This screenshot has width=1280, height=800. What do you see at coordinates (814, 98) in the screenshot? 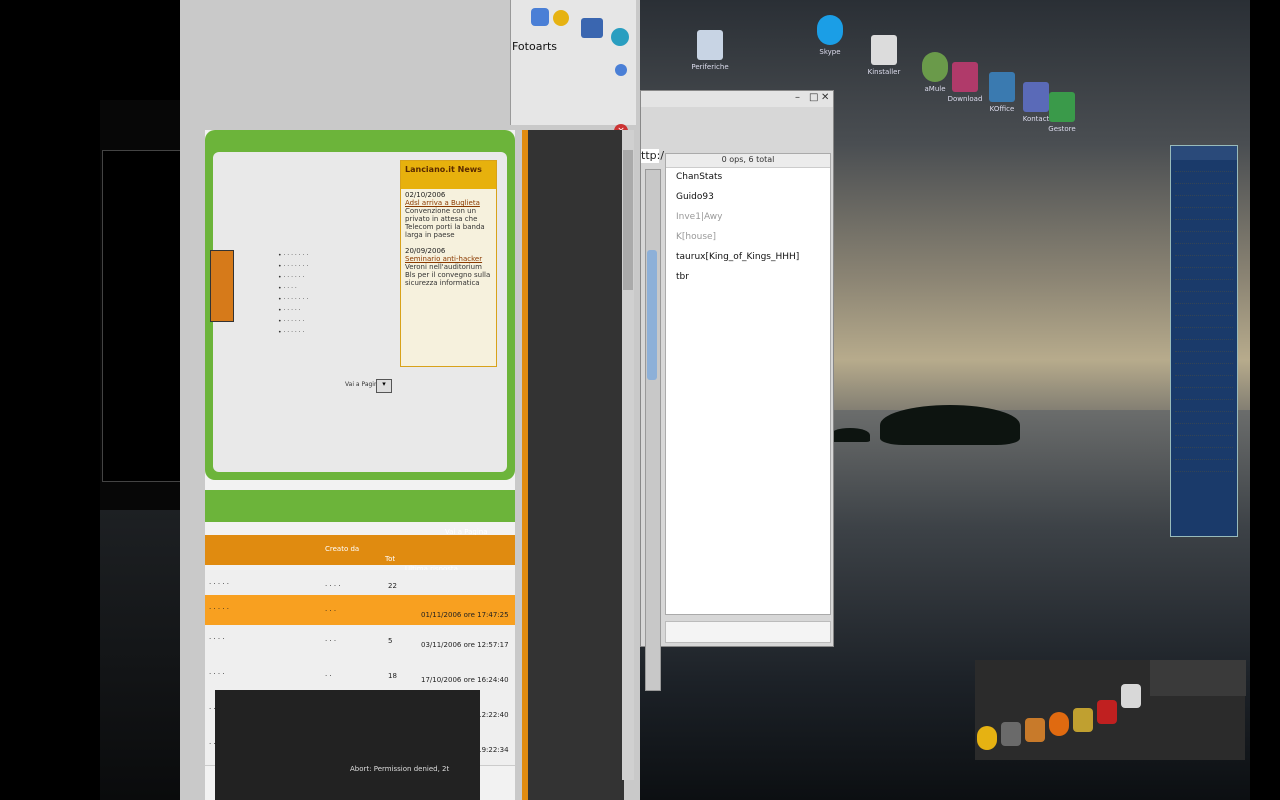
I see `maximize-icon: □` at bounding box center [814, 98].